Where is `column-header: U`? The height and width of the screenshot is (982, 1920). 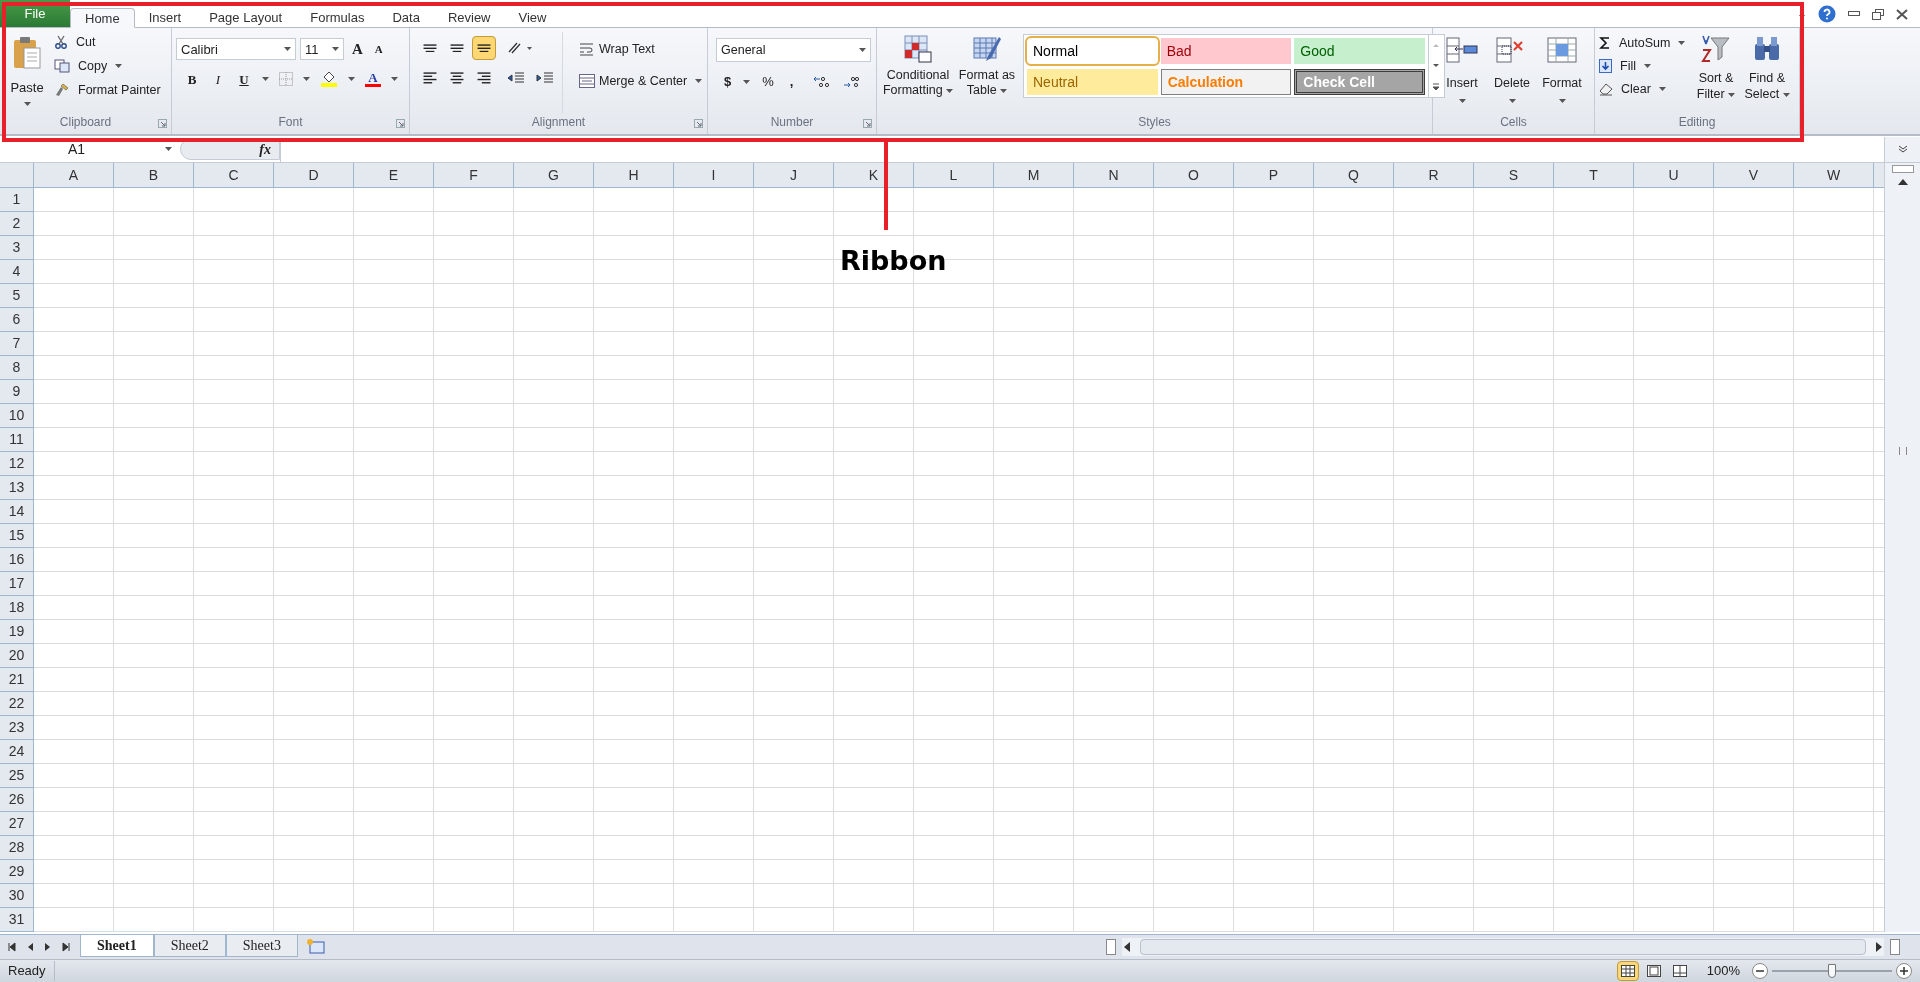 column-header: U is located at coordinates (1674, 175).